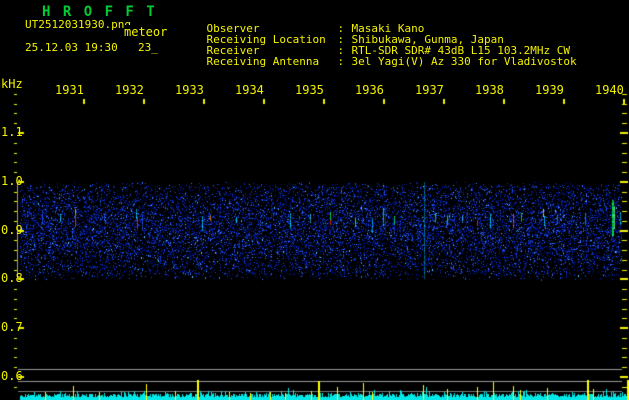  What do you see at coordinates (12, 230) in the screenshot?
I see `y-axis-label-2: 0.9` at bounding box center [12, 230].